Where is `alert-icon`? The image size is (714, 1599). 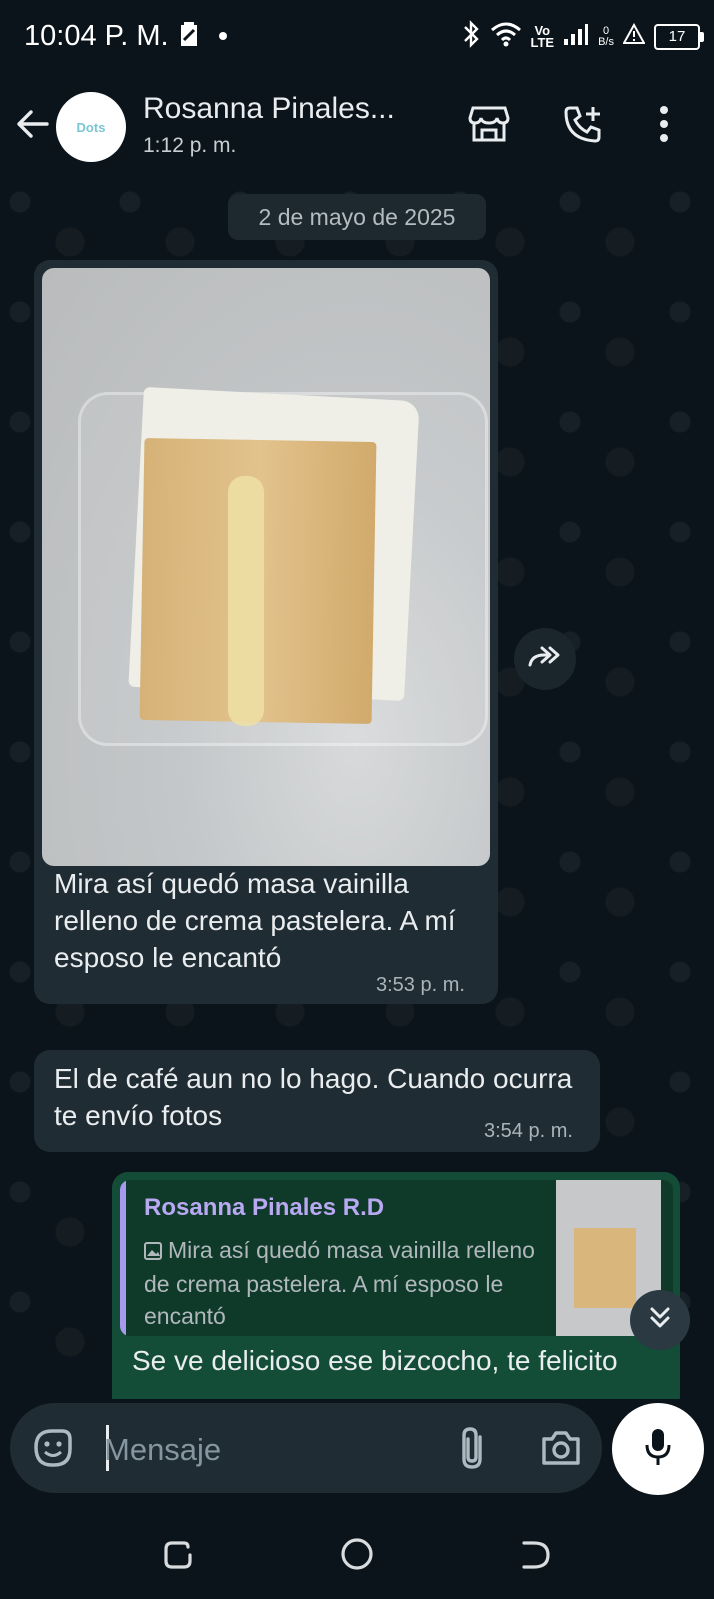
alert-icon is located at coordinates (634, 36).